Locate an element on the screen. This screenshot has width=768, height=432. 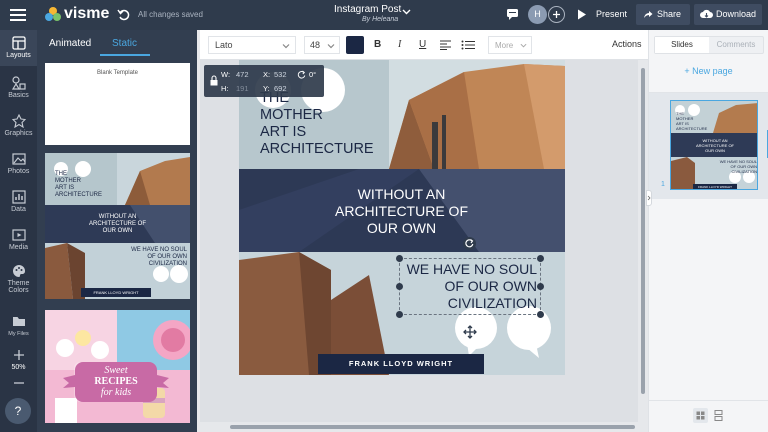
nav-graphics: Graphics is located at coordinates (18, 125).